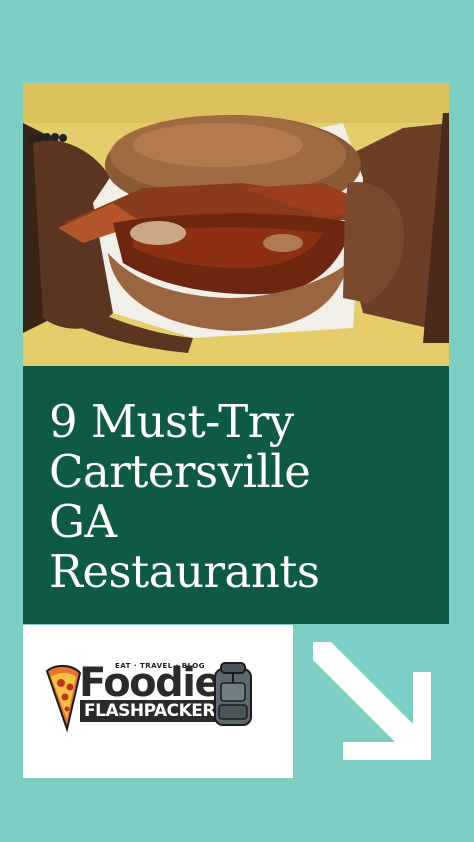  I want to click on title-line-4: Restaurants, so click(184, 571).